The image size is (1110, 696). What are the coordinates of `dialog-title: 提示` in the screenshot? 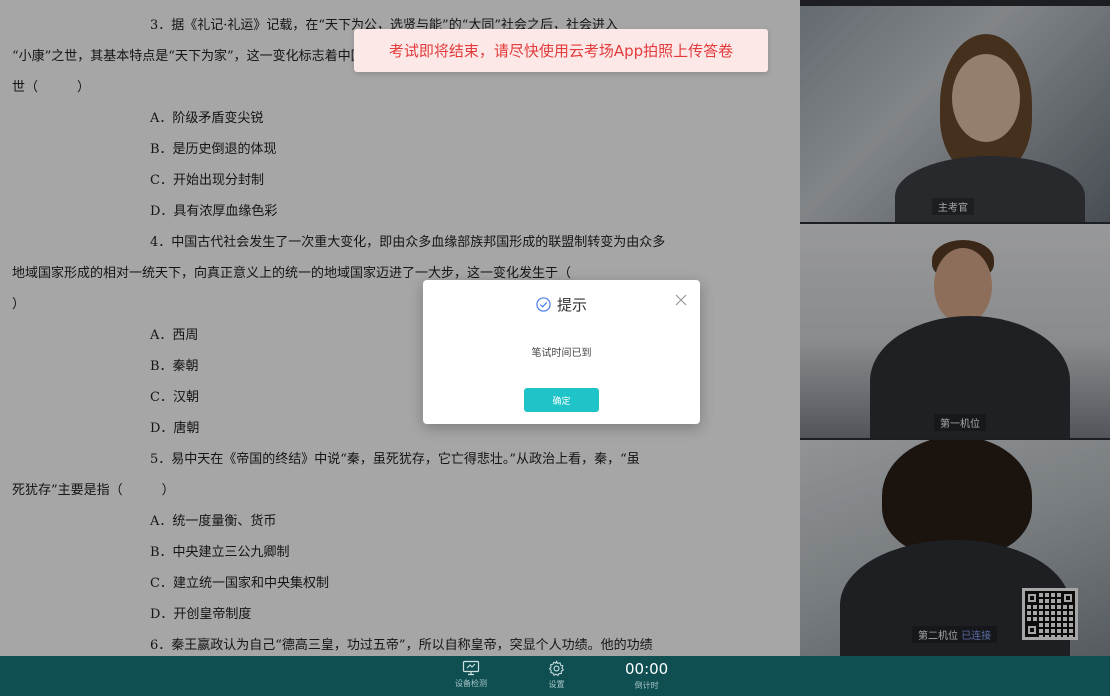 It's located at (561, 304).